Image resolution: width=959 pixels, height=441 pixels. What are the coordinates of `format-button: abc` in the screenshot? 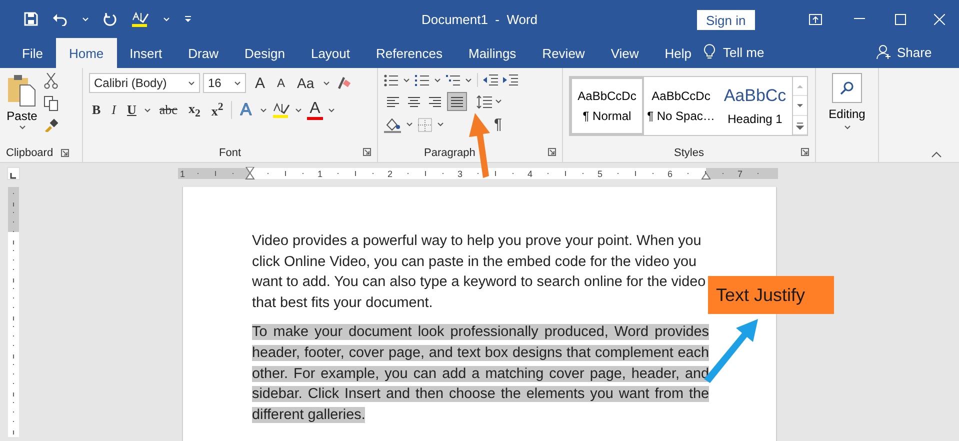 It's located at (168, 110).